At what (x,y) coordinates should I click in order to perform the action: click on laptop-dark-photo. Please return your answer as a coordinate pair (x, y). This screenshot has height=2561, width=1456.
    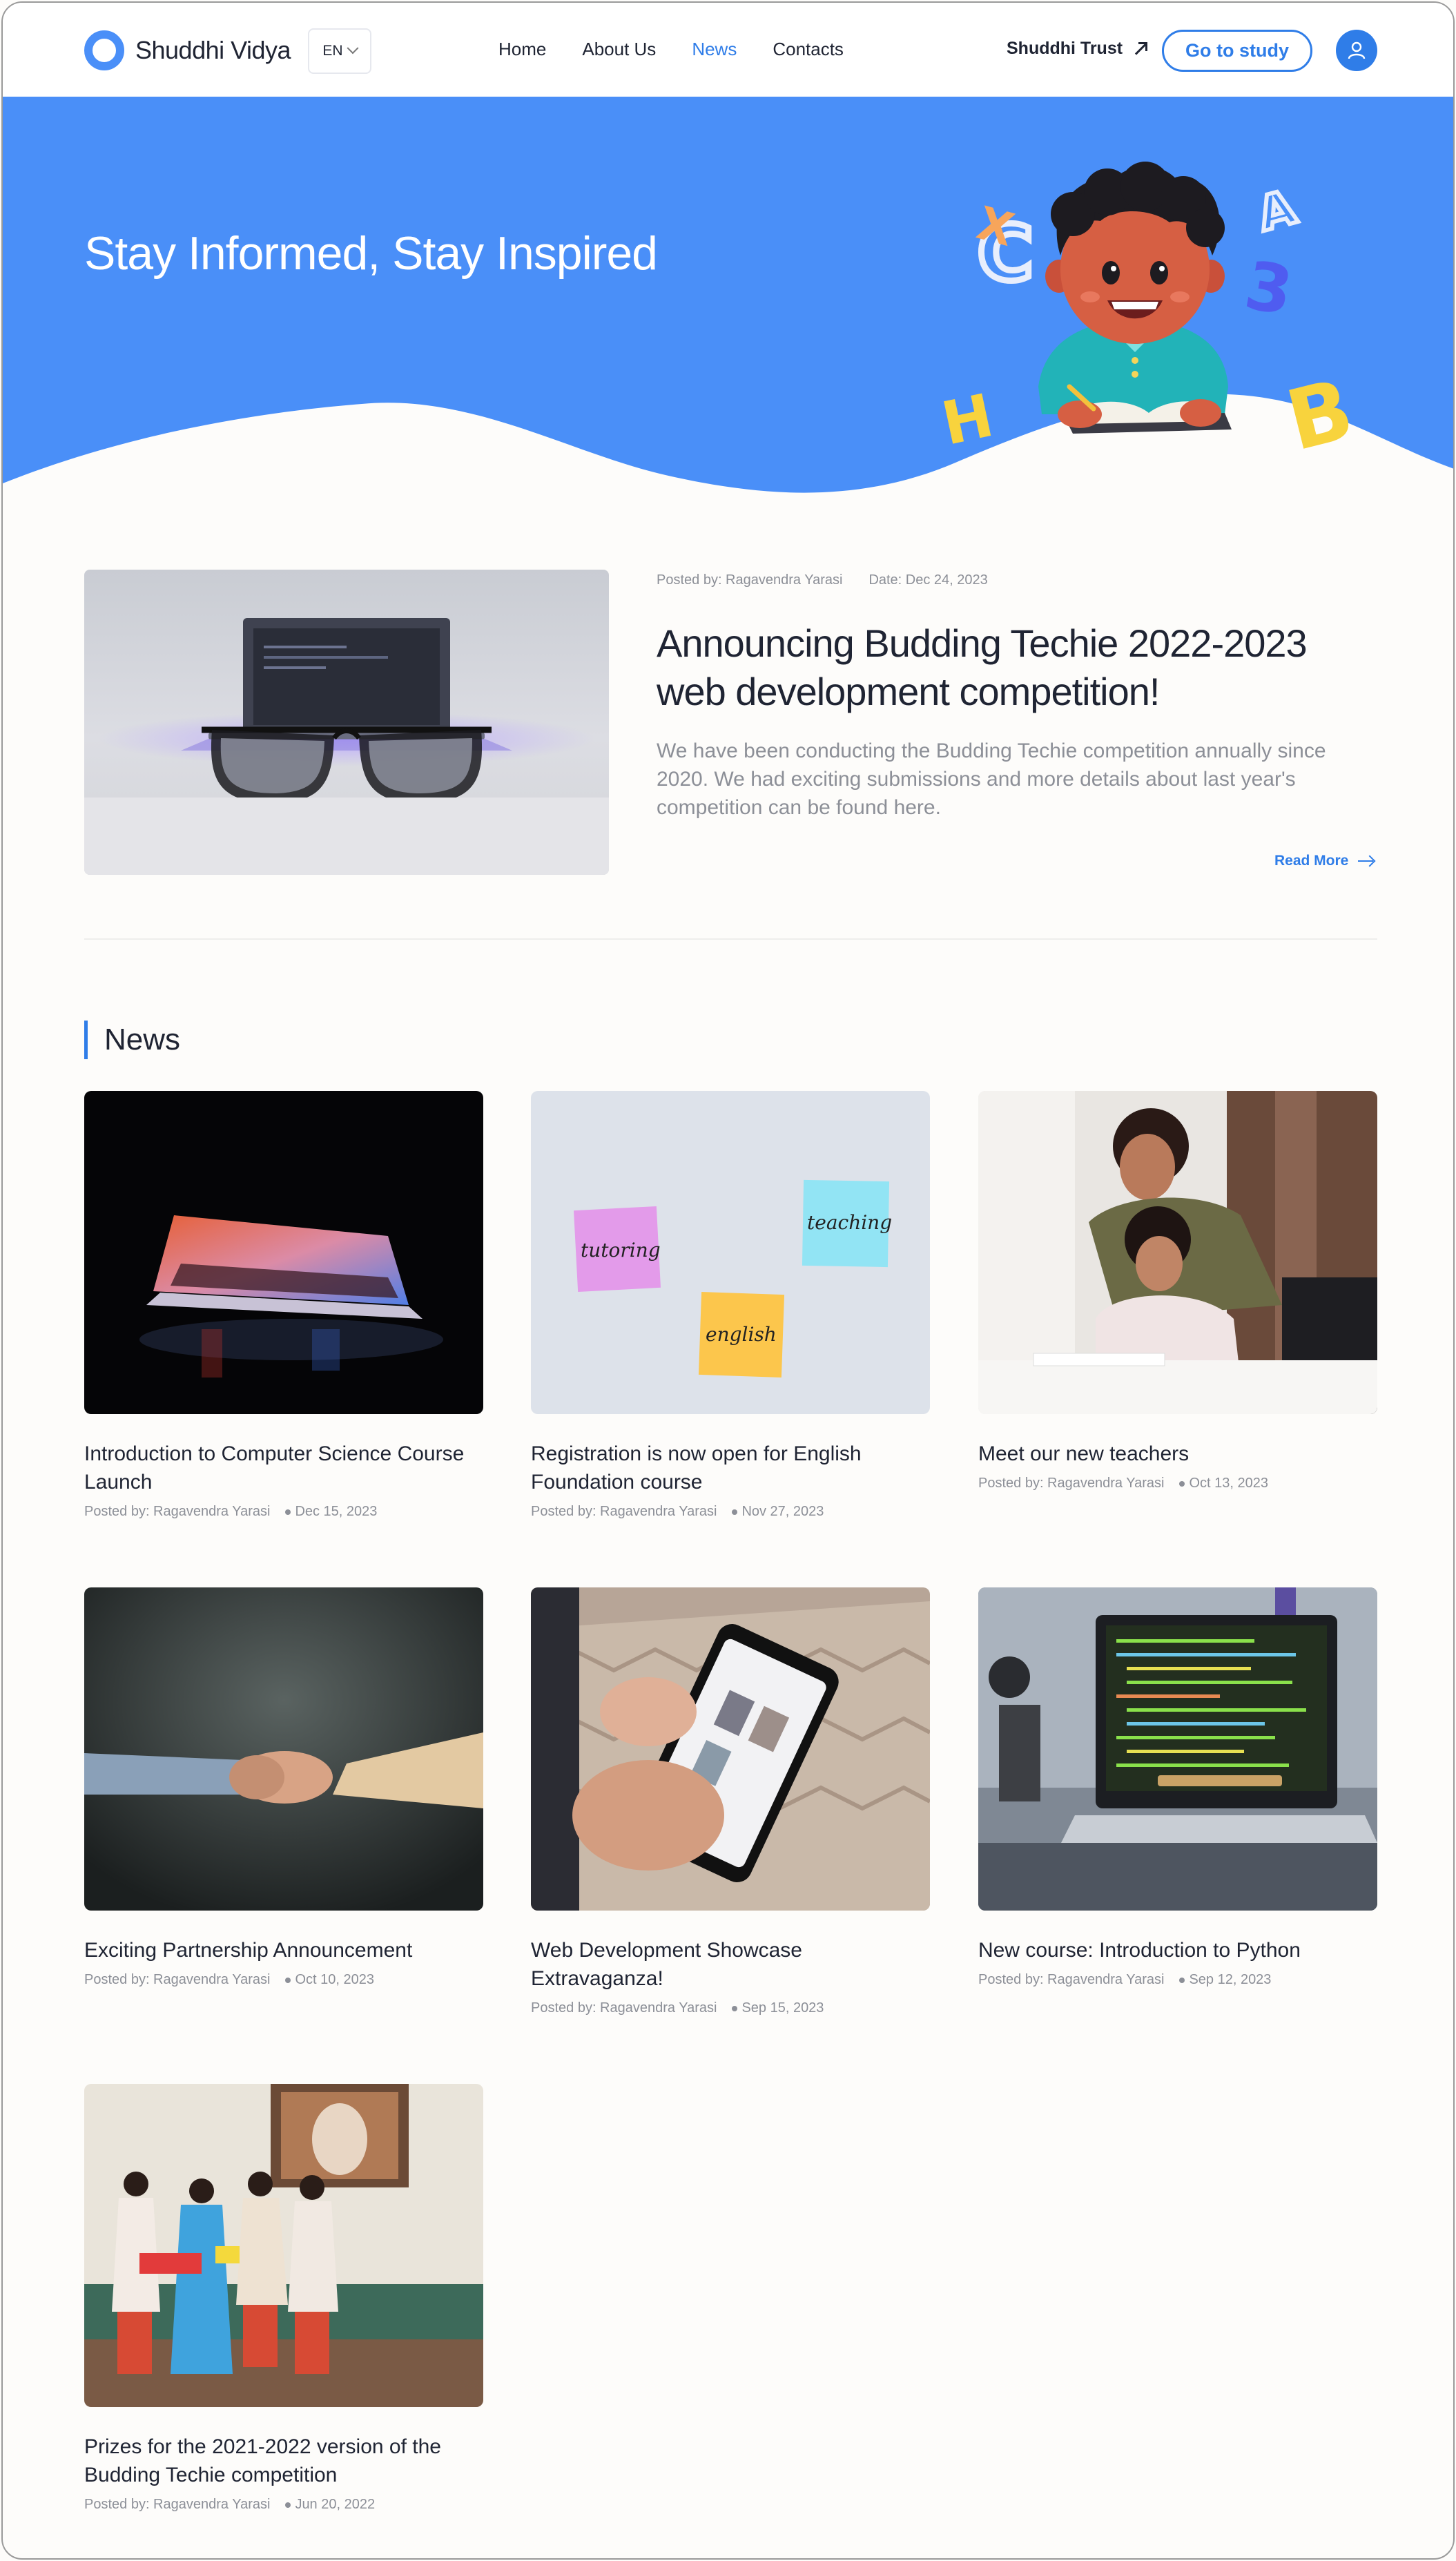
    Looking at the image, I should click on (283, 1252).